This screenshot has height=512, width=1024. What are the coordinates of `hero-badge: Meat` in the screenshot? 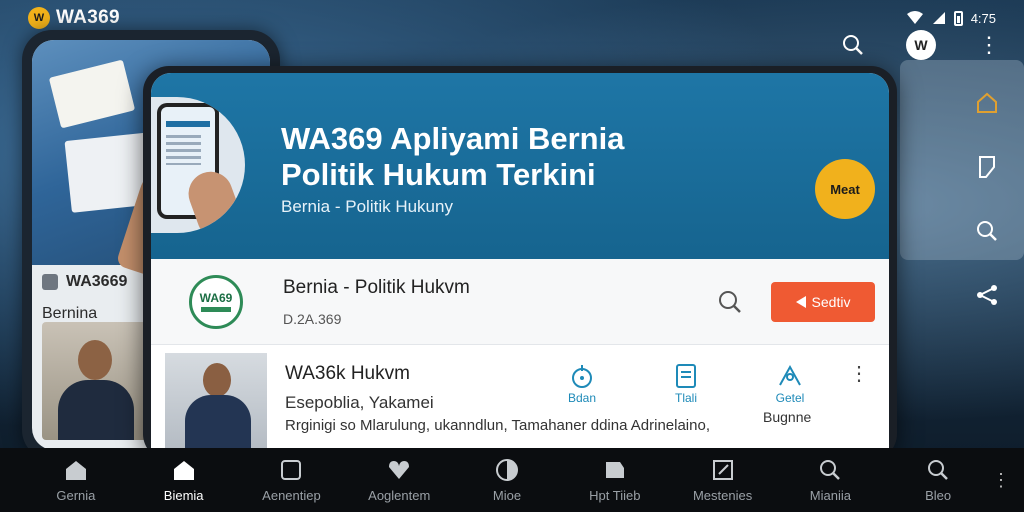 It's located at (845, 189).